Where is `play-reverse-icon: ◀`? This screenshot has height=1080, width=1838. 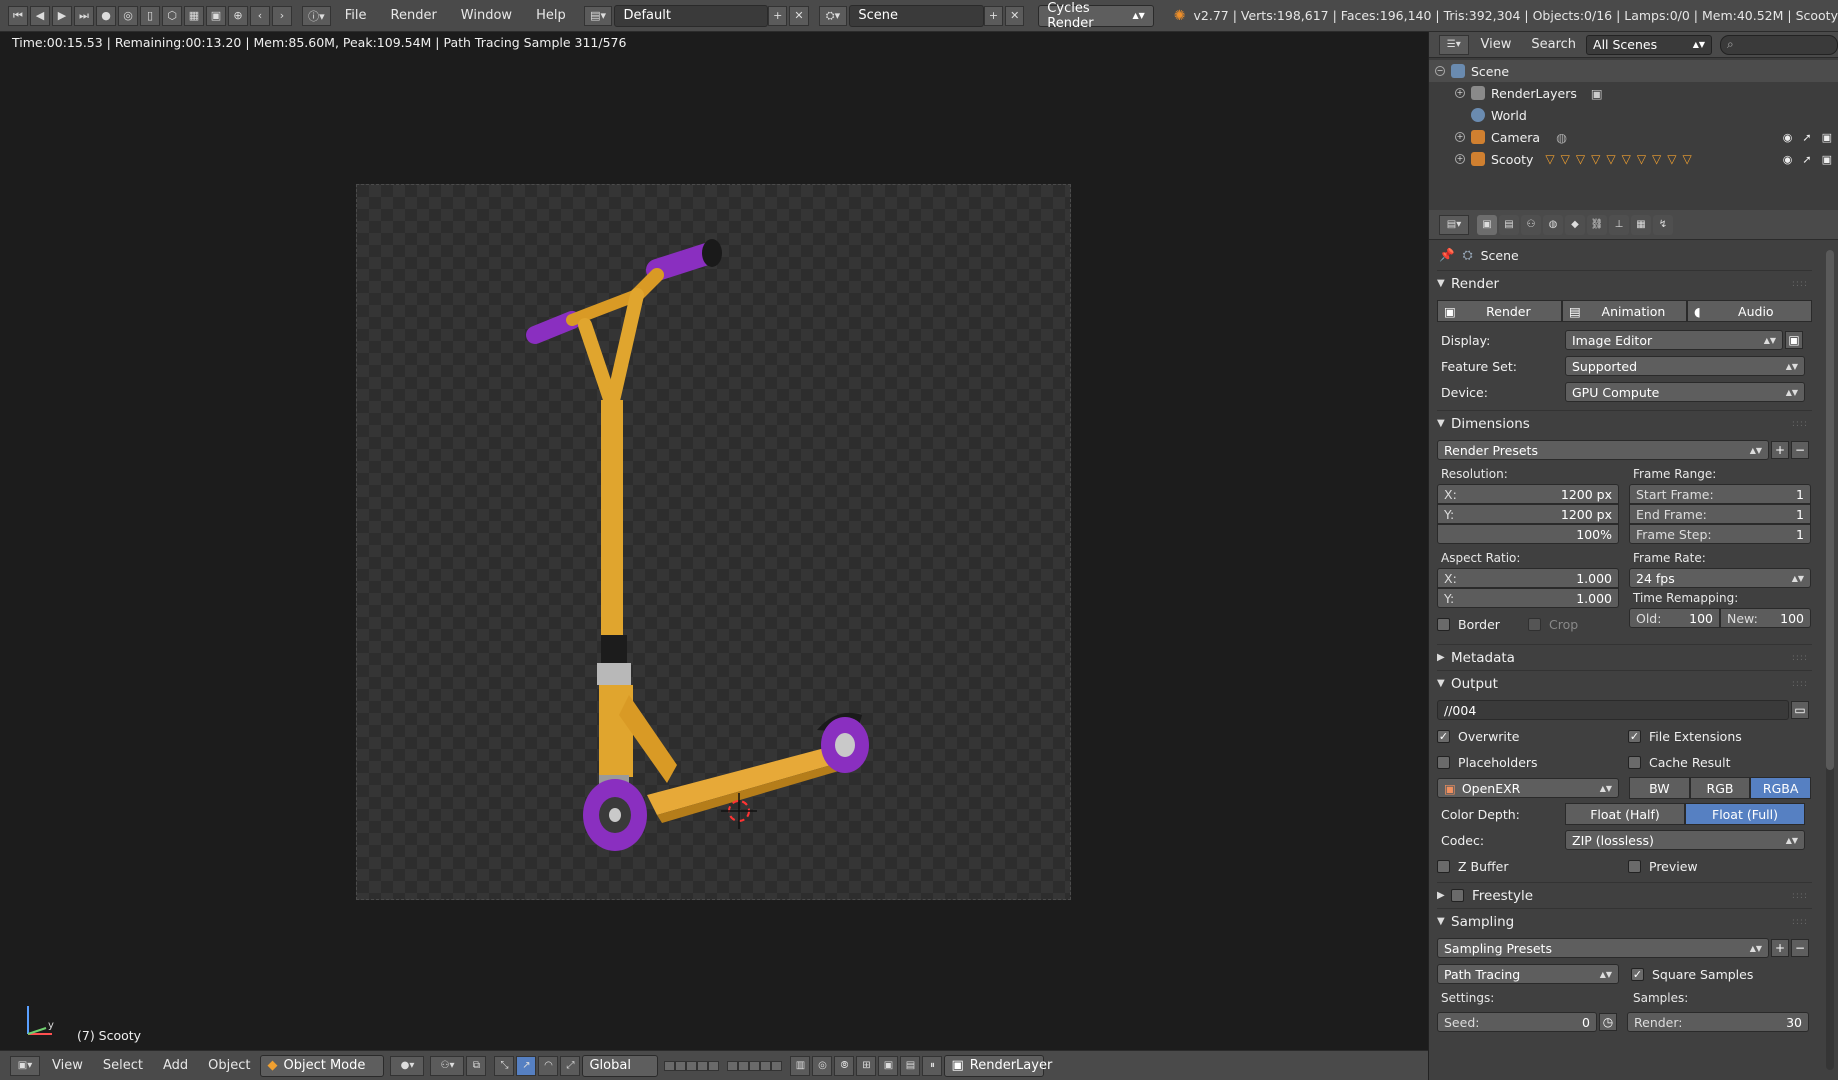 play-reverse-icon: ◀ is located at coordinates (40, 15).